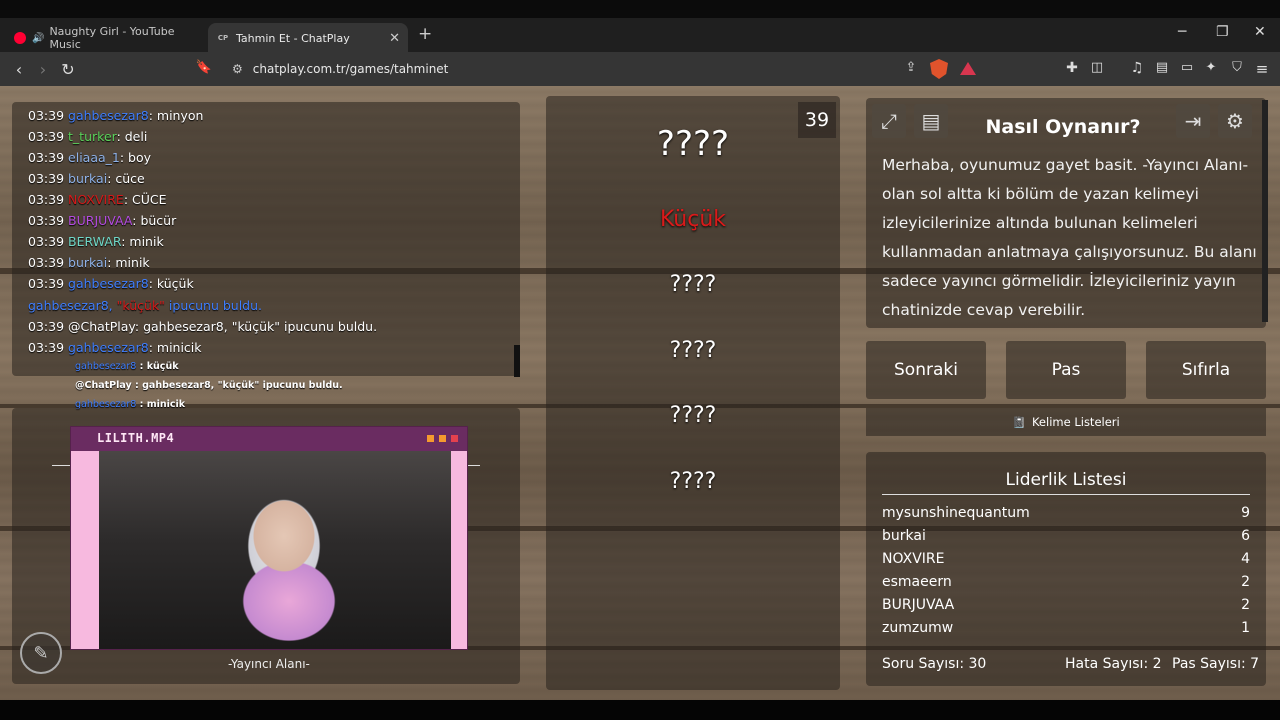 The width and height of the screenshot is (1280, 720). I want to click on chat-message: 03:39 gahbesezar8: minyon, so click(116, 115).